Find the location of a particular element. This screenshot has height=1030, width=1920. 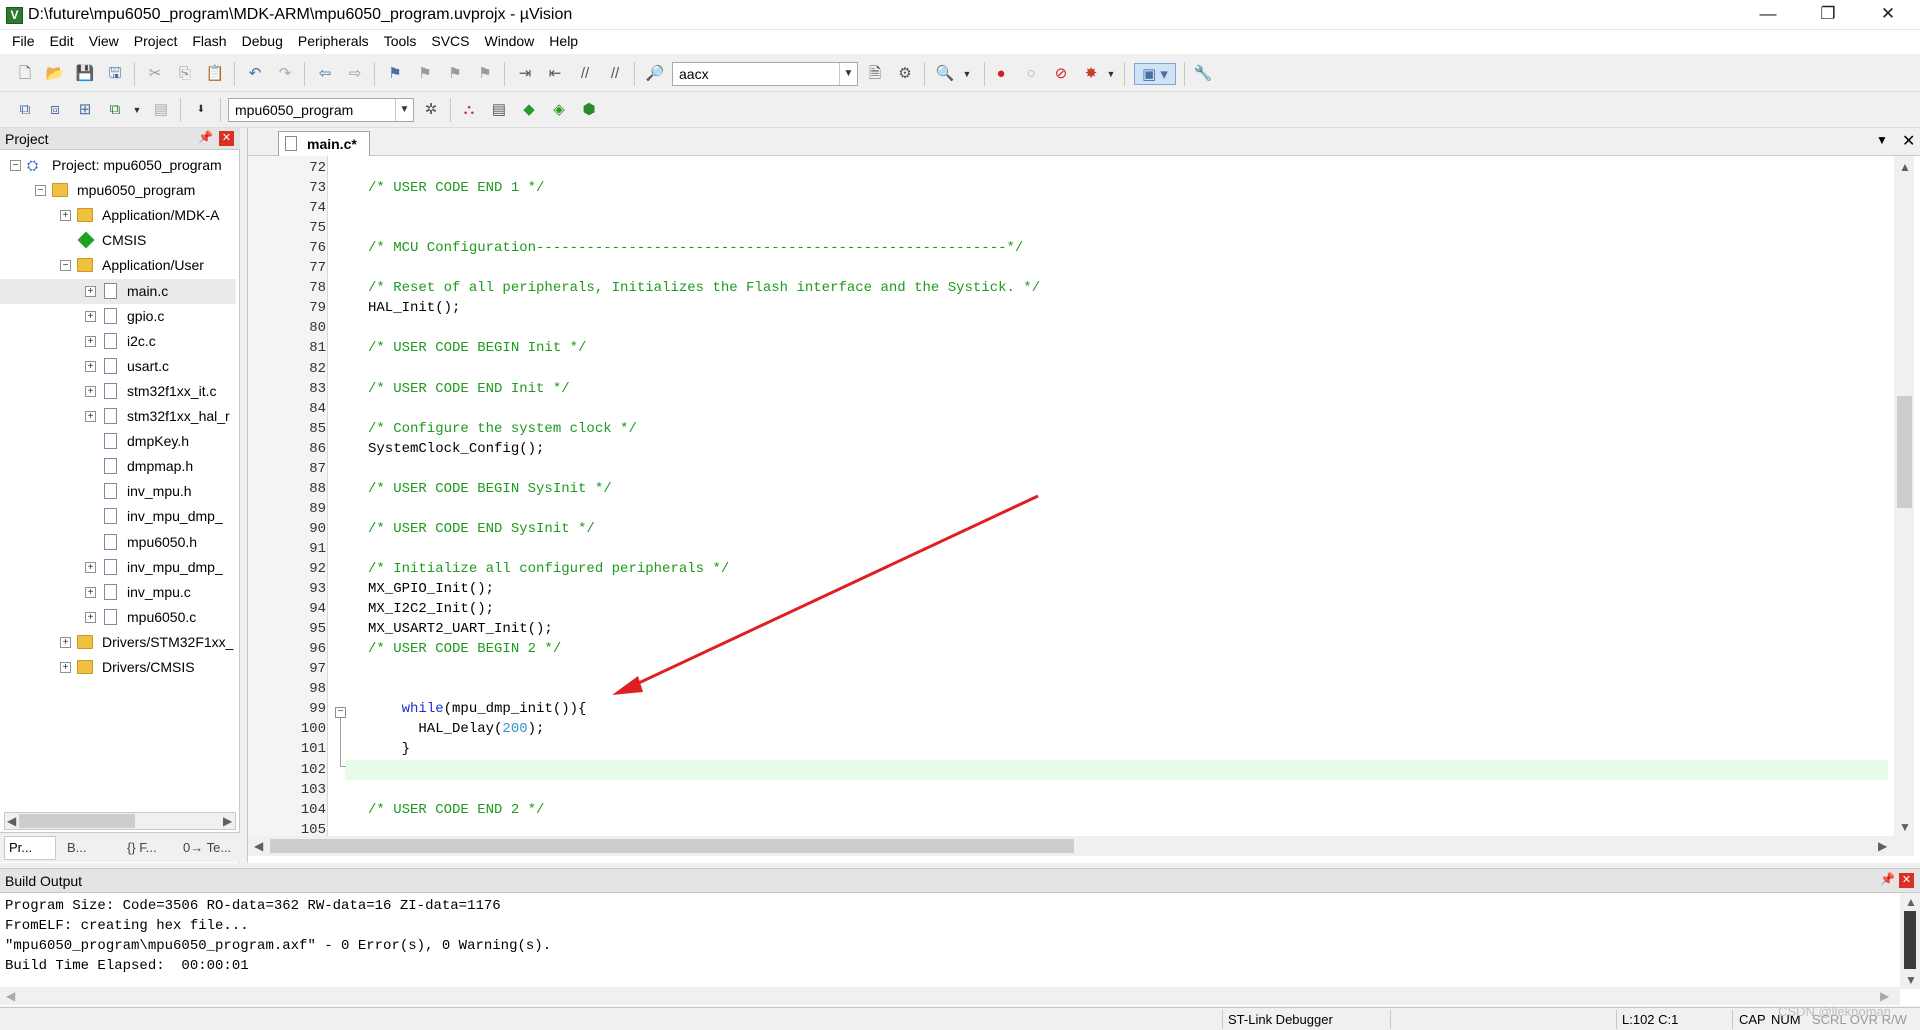

select-software-packs-icon: ⬢ is located at coordinates (589, 110).